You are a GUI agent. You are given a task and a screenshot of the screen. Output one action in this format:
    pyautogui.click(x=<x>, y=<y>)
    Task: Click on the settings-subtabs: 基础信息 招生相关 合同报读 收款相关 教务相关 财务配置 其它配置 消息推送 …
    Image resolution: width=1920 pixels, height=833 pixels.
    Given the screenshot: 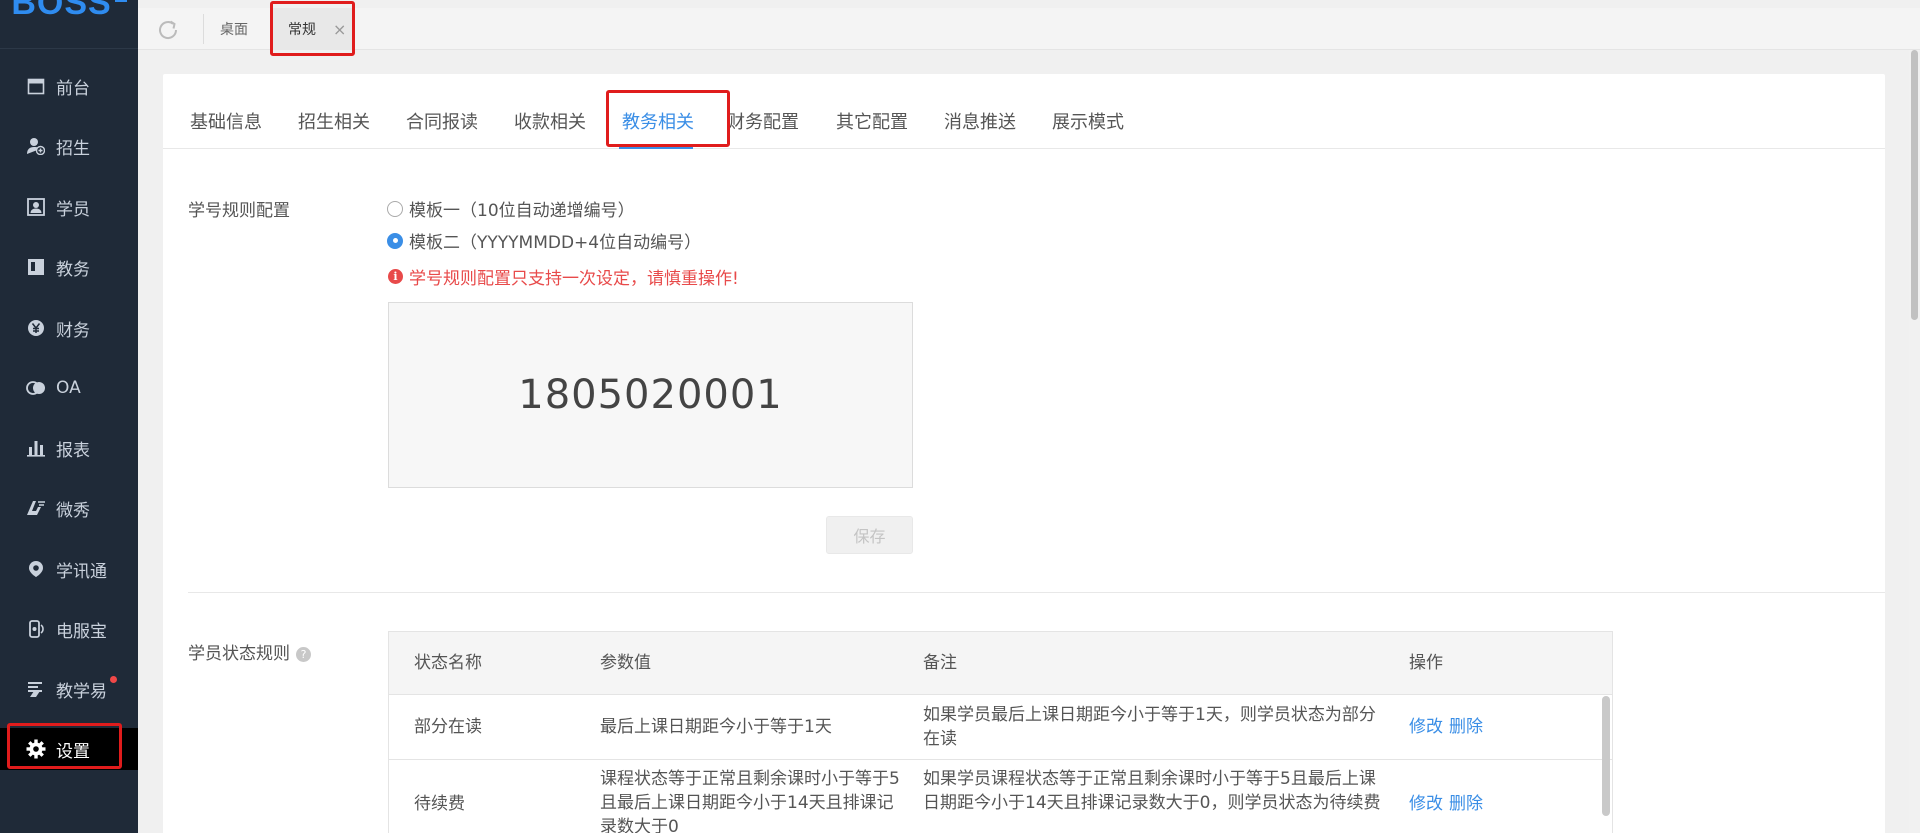 What is the action you would take?
    pyautogui.click(x=1024, y=111)
    